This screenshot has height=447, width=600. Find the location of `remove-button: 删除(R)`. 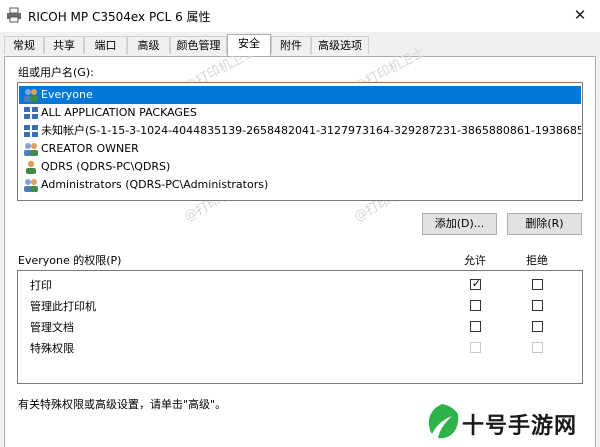

remove-button: 删除(R) is located at coordinates (544, 224).